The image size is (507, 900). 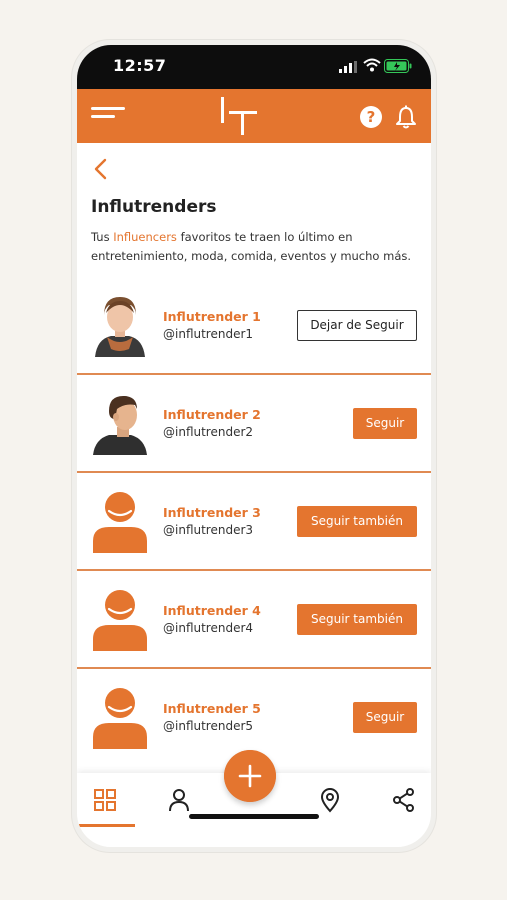 What do you see at coordinates (239, 116) in the screenshot?
I see `logo` at bounding box center [239, 116].